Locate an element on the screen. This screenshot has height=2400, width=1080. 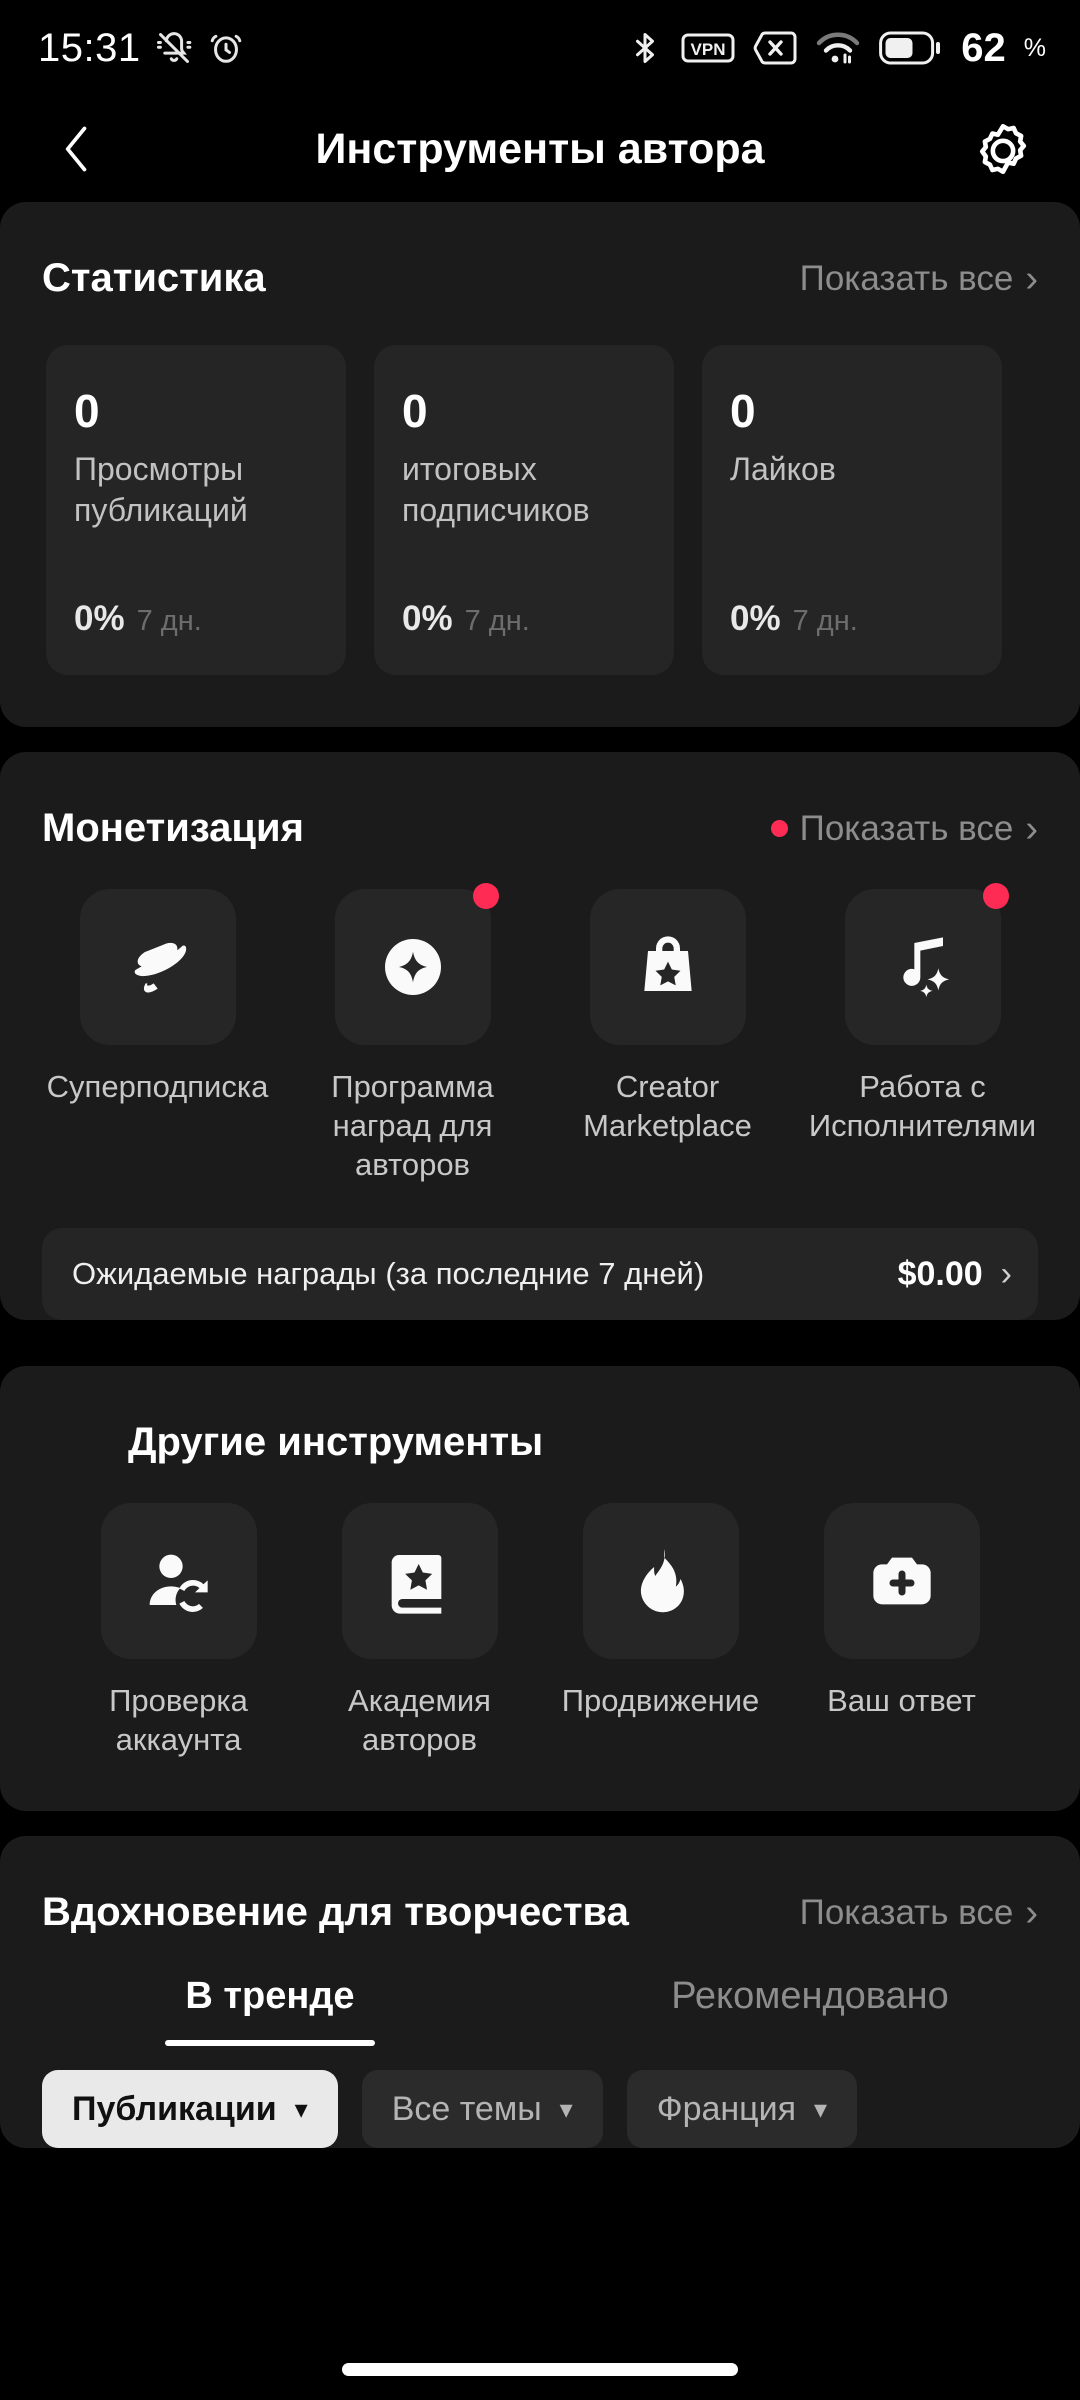
gear-icon is located at coordinates (1003, 149).